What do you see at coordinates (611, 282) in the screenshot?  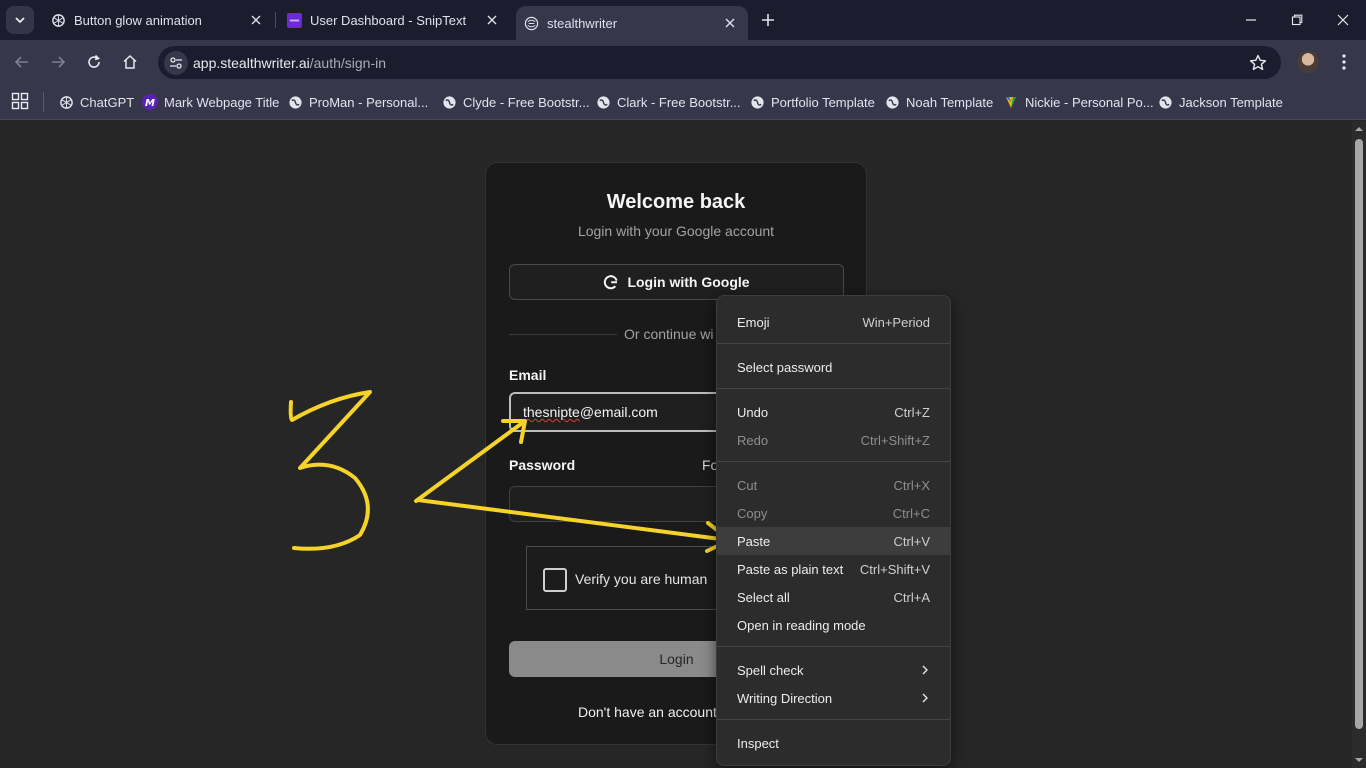 I see `google-icon` at bounding box center [611, 282].